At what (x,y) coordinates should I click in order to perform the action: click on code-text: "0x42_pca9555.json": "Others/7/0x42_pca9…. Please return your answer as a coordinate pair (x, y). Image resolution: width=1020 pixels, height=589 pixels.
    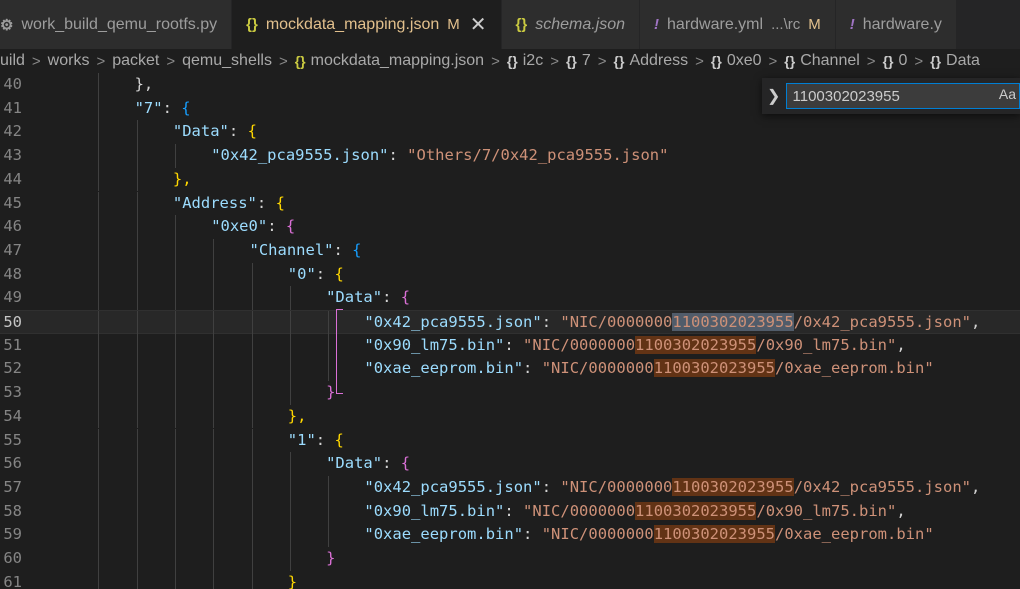
    Looking at the image, I should click on (439, 156).